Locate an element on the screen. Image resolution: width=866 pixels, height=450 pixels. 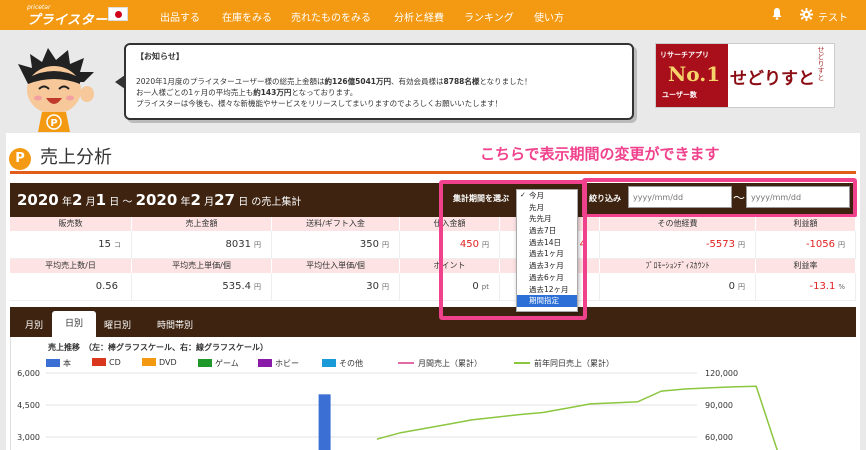
nav-item-analysis: 分析と経費 is located at coordinates (419, 16).